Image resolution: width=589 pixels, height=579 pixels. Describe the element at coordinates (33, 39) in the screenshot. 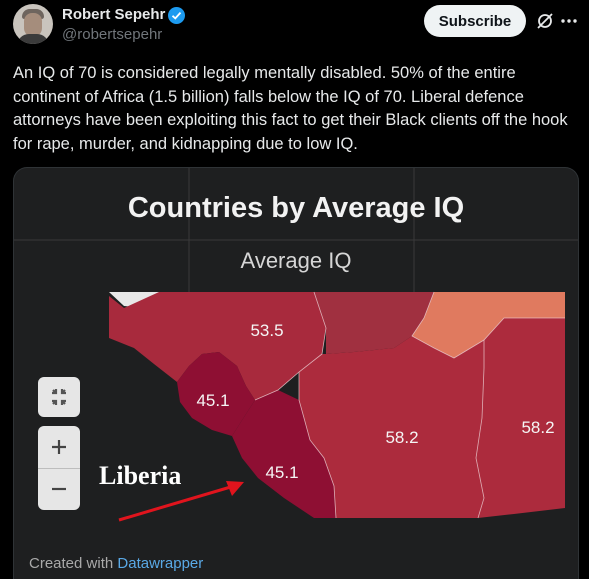

I see `avatar-shirt` at that location.